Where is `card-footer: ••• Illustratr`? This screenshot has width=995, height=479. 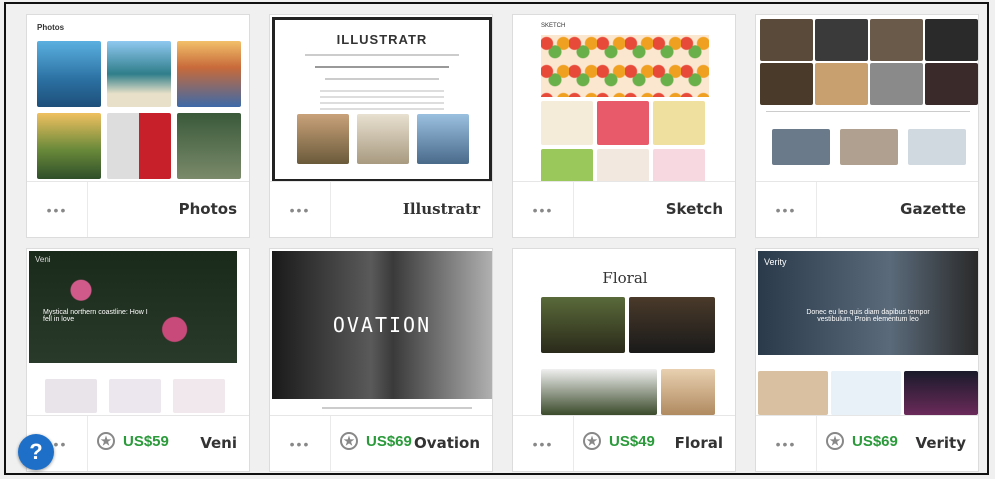
card-footer: ••• Illustratr is located at coordinates (381, 209).